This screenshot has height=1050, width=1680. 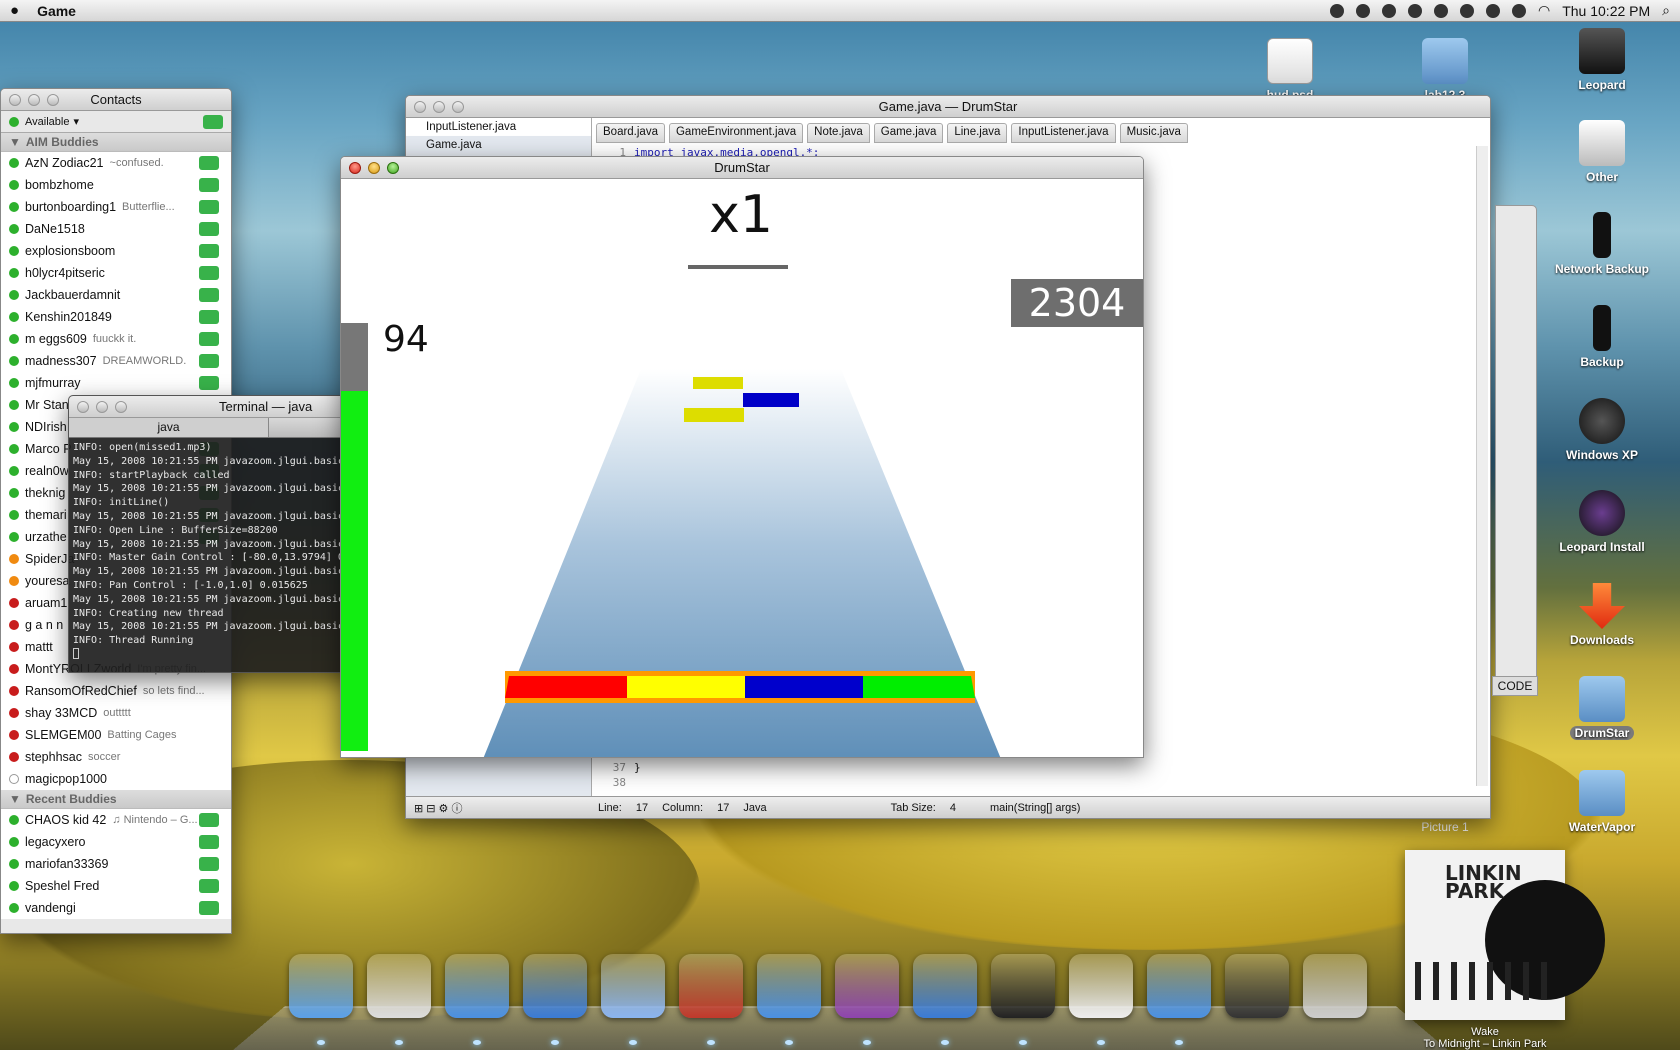 What do you see at coordinates (977, 133) in the screenshot?
I see `tab-line: Line.java` at bounding box center [977, 133].